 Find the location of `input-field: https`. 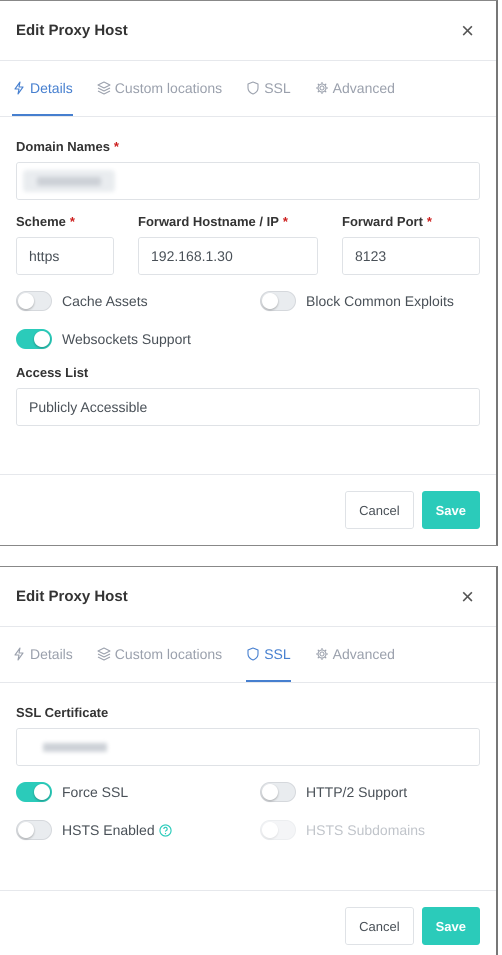

input-field: https is located at coordinates (65, 256).